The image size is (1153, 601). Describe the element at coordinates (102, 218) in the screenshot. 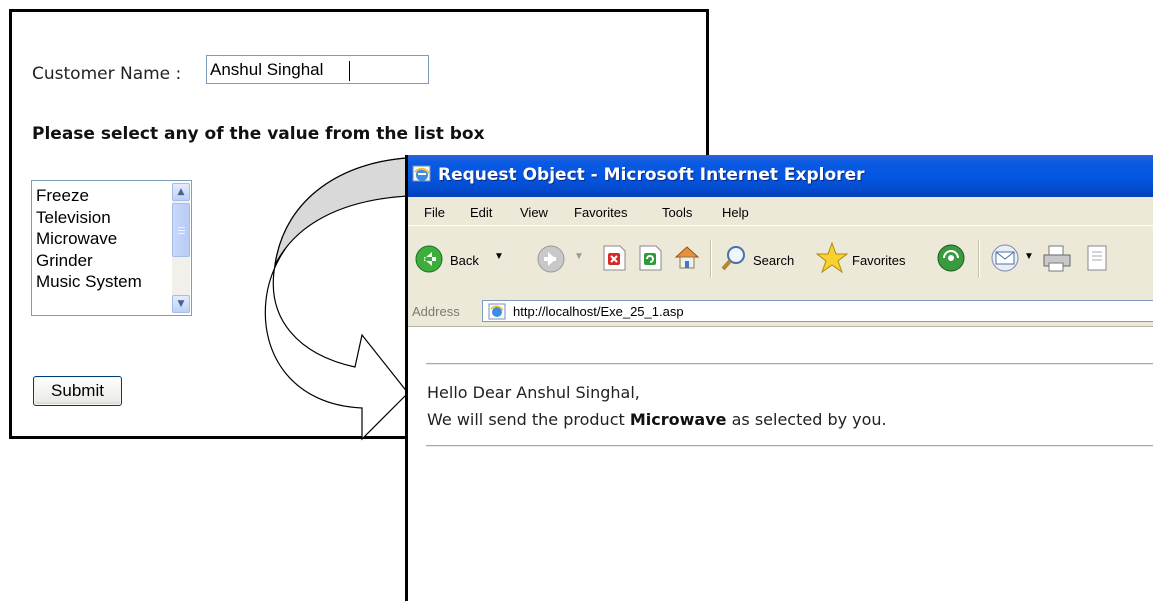

I see `list-item-television: Television` at that location.